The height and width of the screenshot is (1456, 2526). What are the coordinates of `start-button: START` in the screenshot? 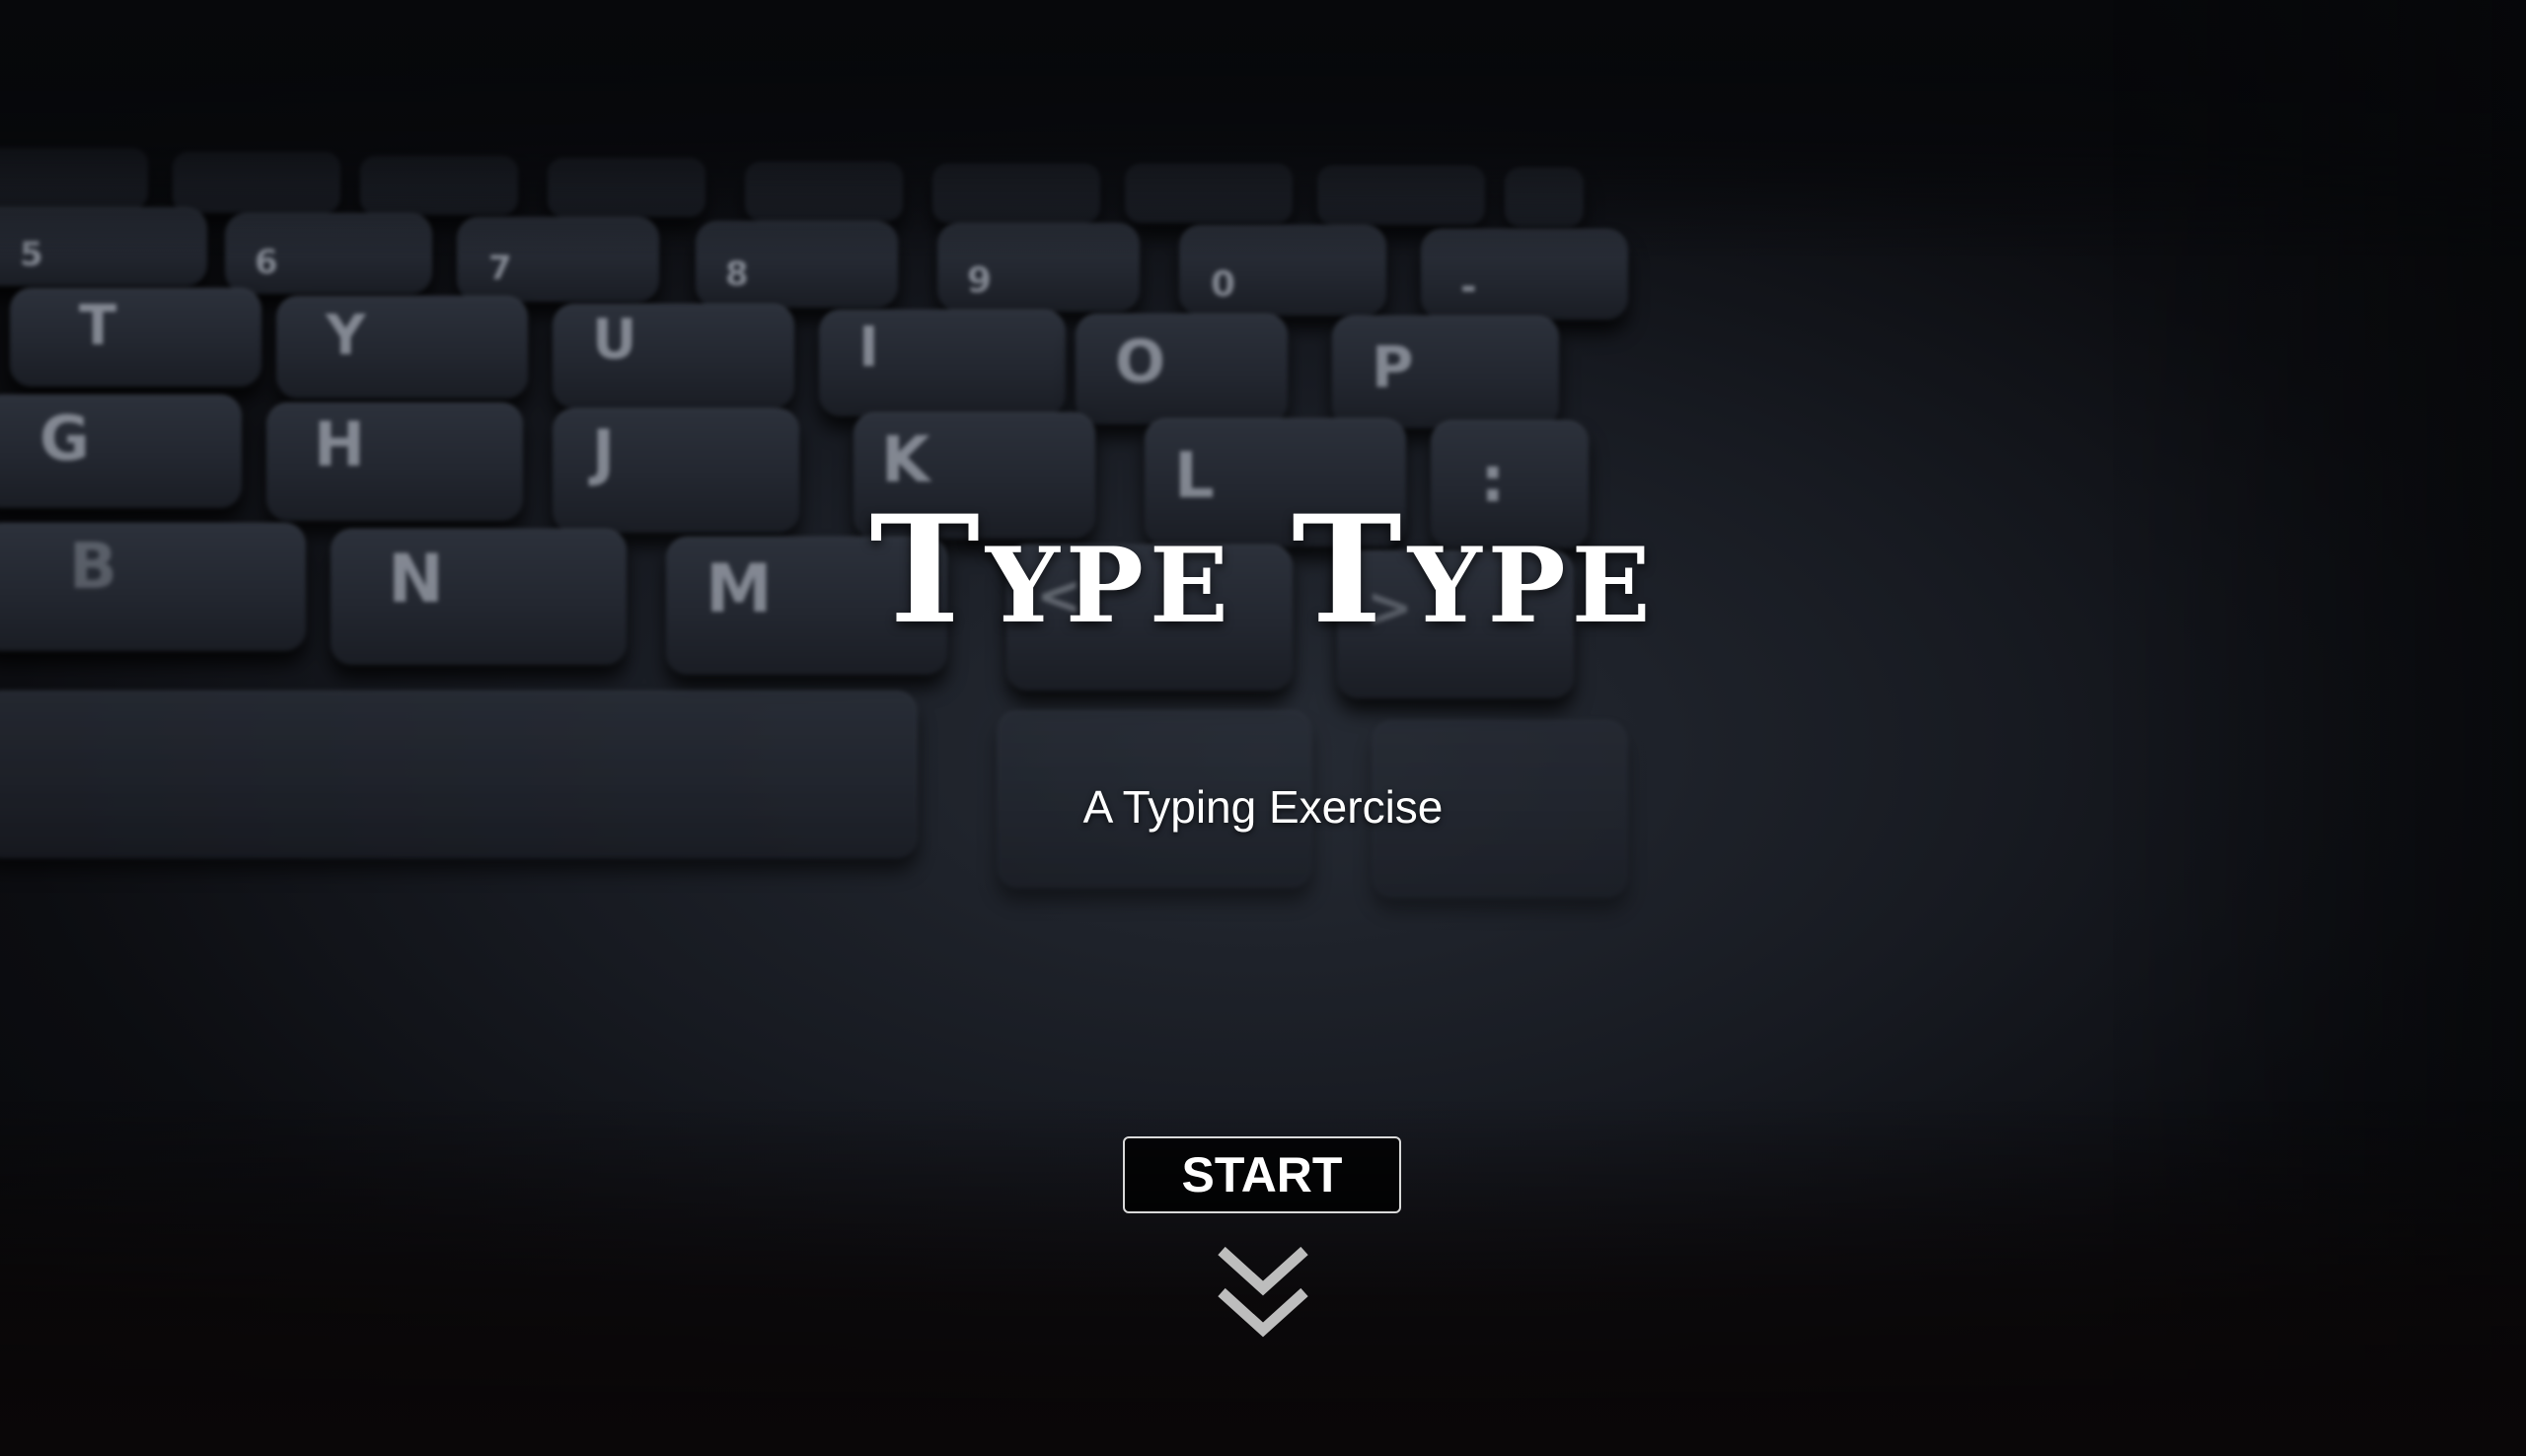 It's located at (1262, 1174).